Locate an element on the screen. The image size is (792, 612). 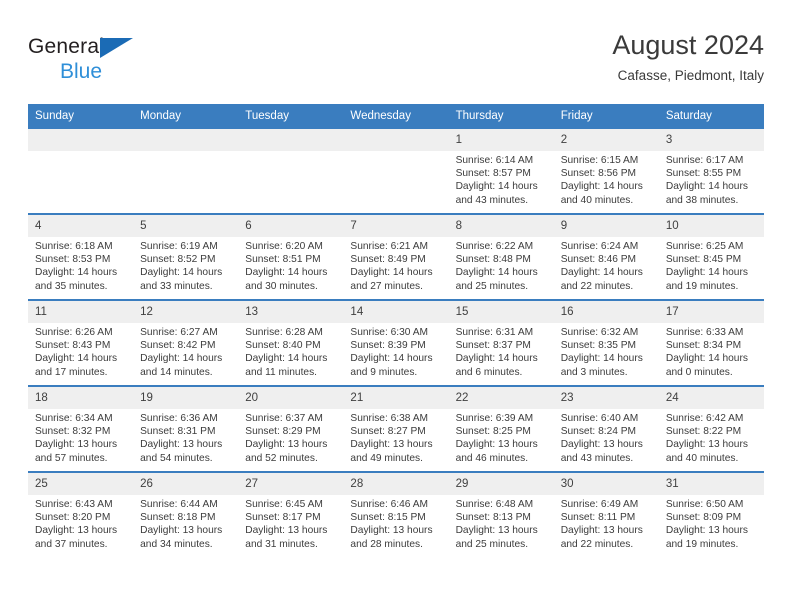
daylight-text: Daylight: 14 hours and 9 minutes. is located at coordinates (391, 365).